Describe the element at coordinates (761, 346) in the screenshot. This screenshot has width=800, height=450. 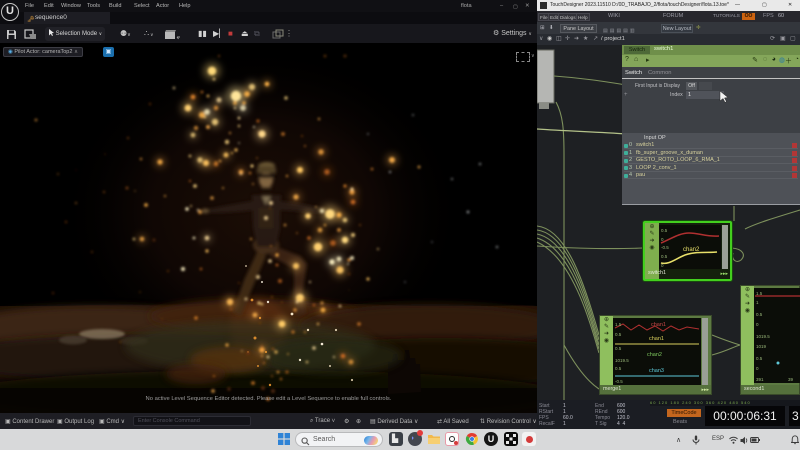
I see `svg-text: 1019` at that location.